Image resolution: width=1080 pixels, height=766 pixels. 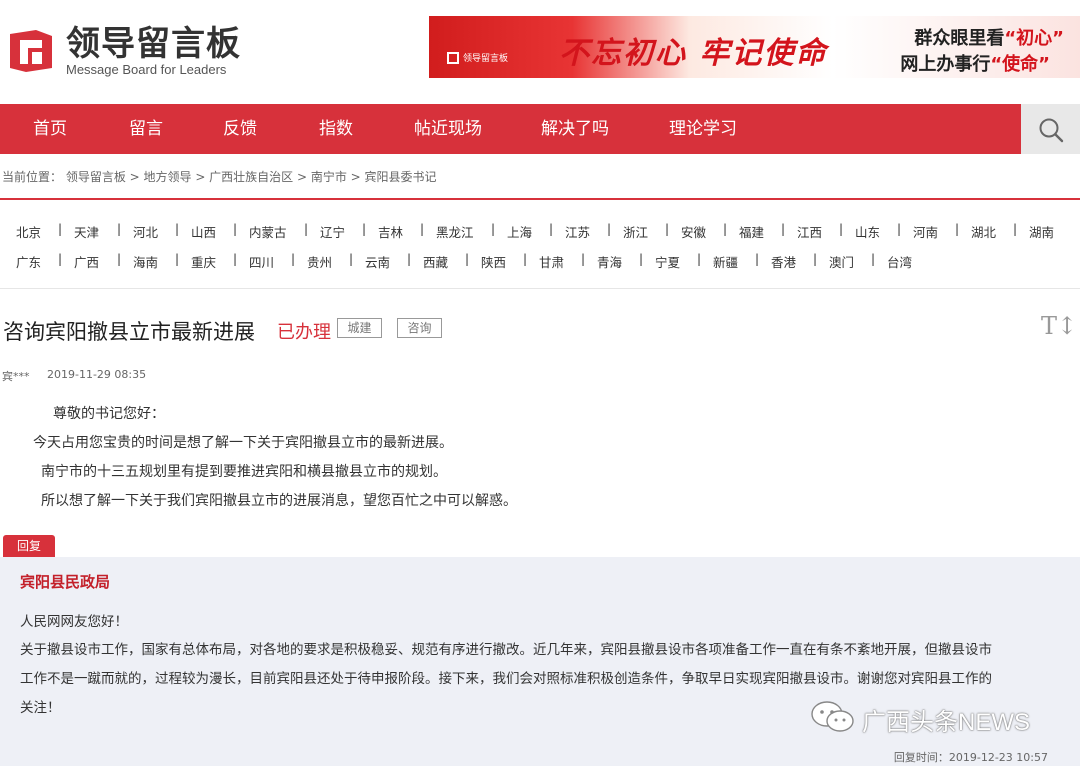 I want to click on reply-time: 回复时间：2019-12-23 10:57, so click(x=970, y=757).